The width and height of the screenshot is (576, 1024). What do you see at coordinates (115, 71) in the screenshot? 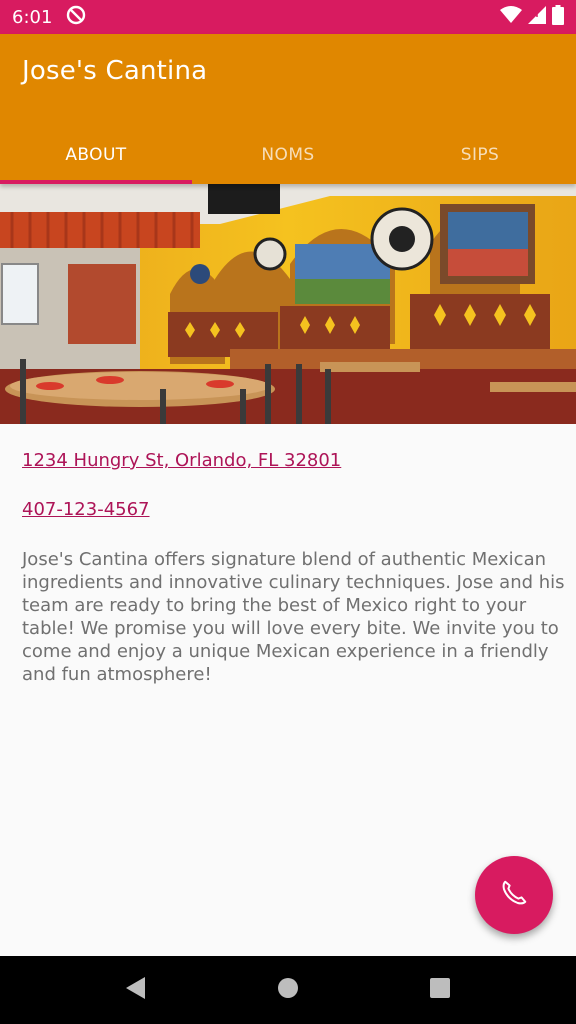
I see `page-title: Jose's Cantina` at bounding box center [115, 71].